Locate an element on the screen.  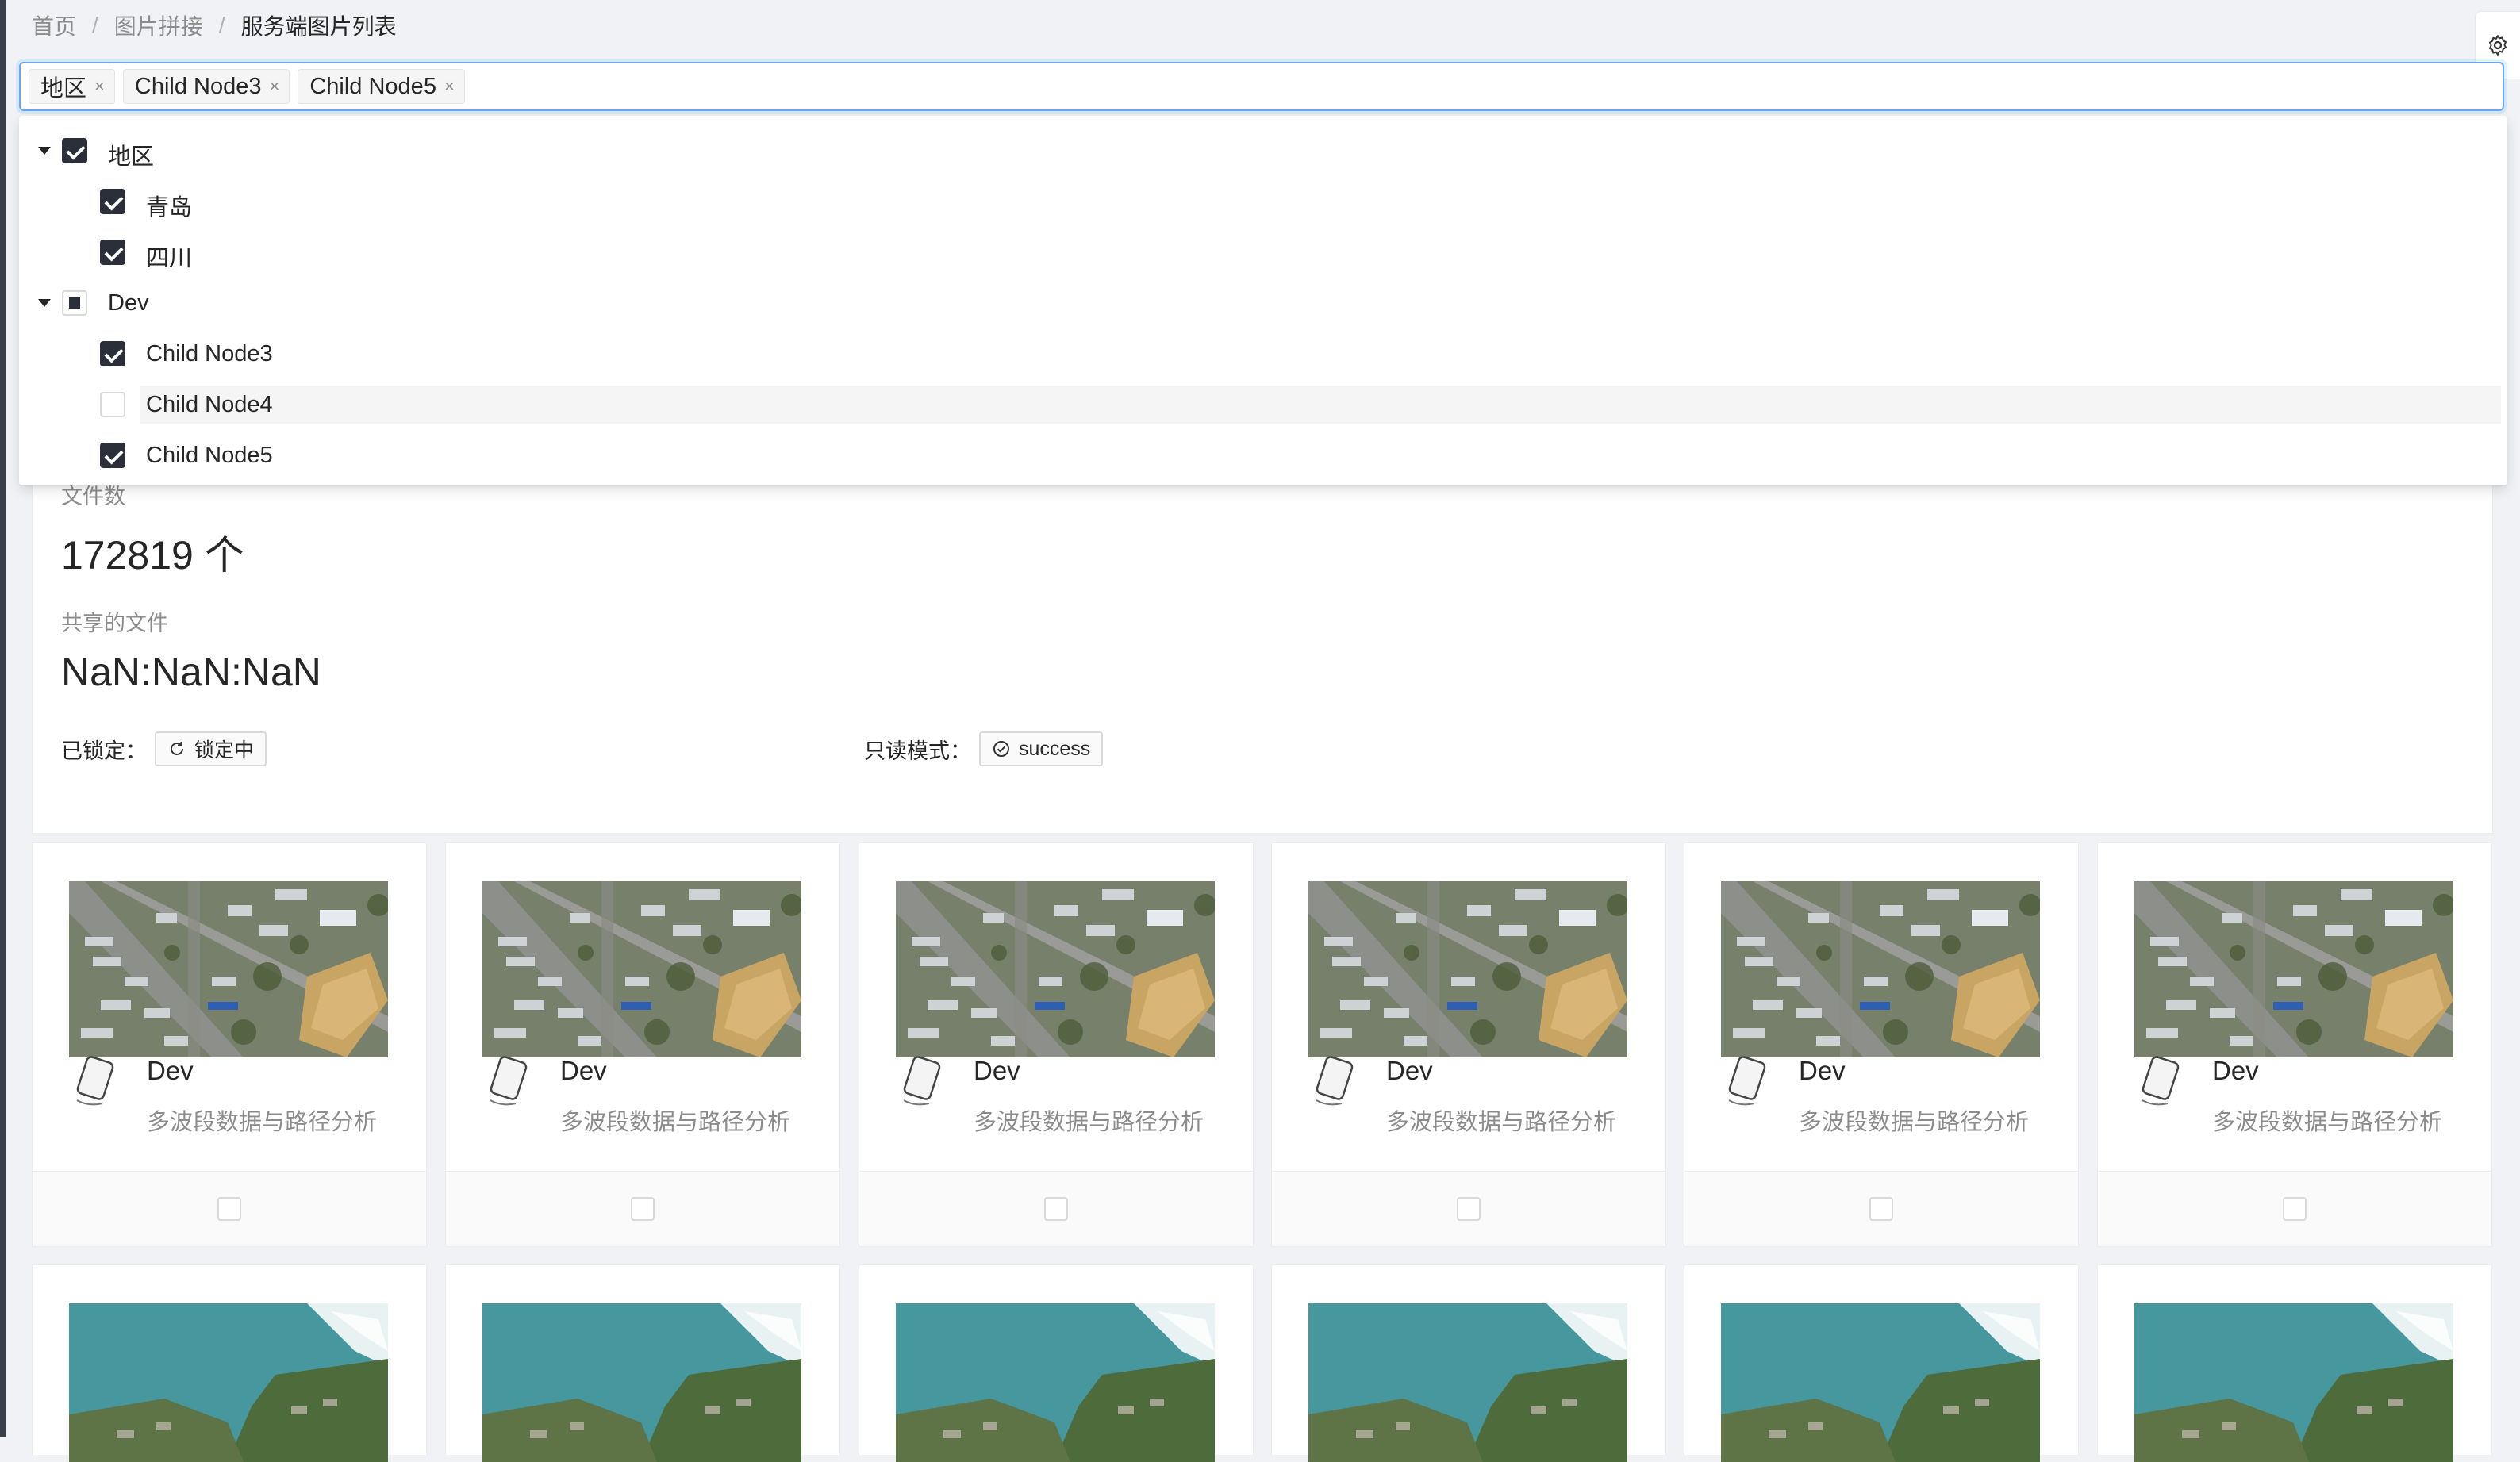
gear-icon is located at coordinates (2498, 45).